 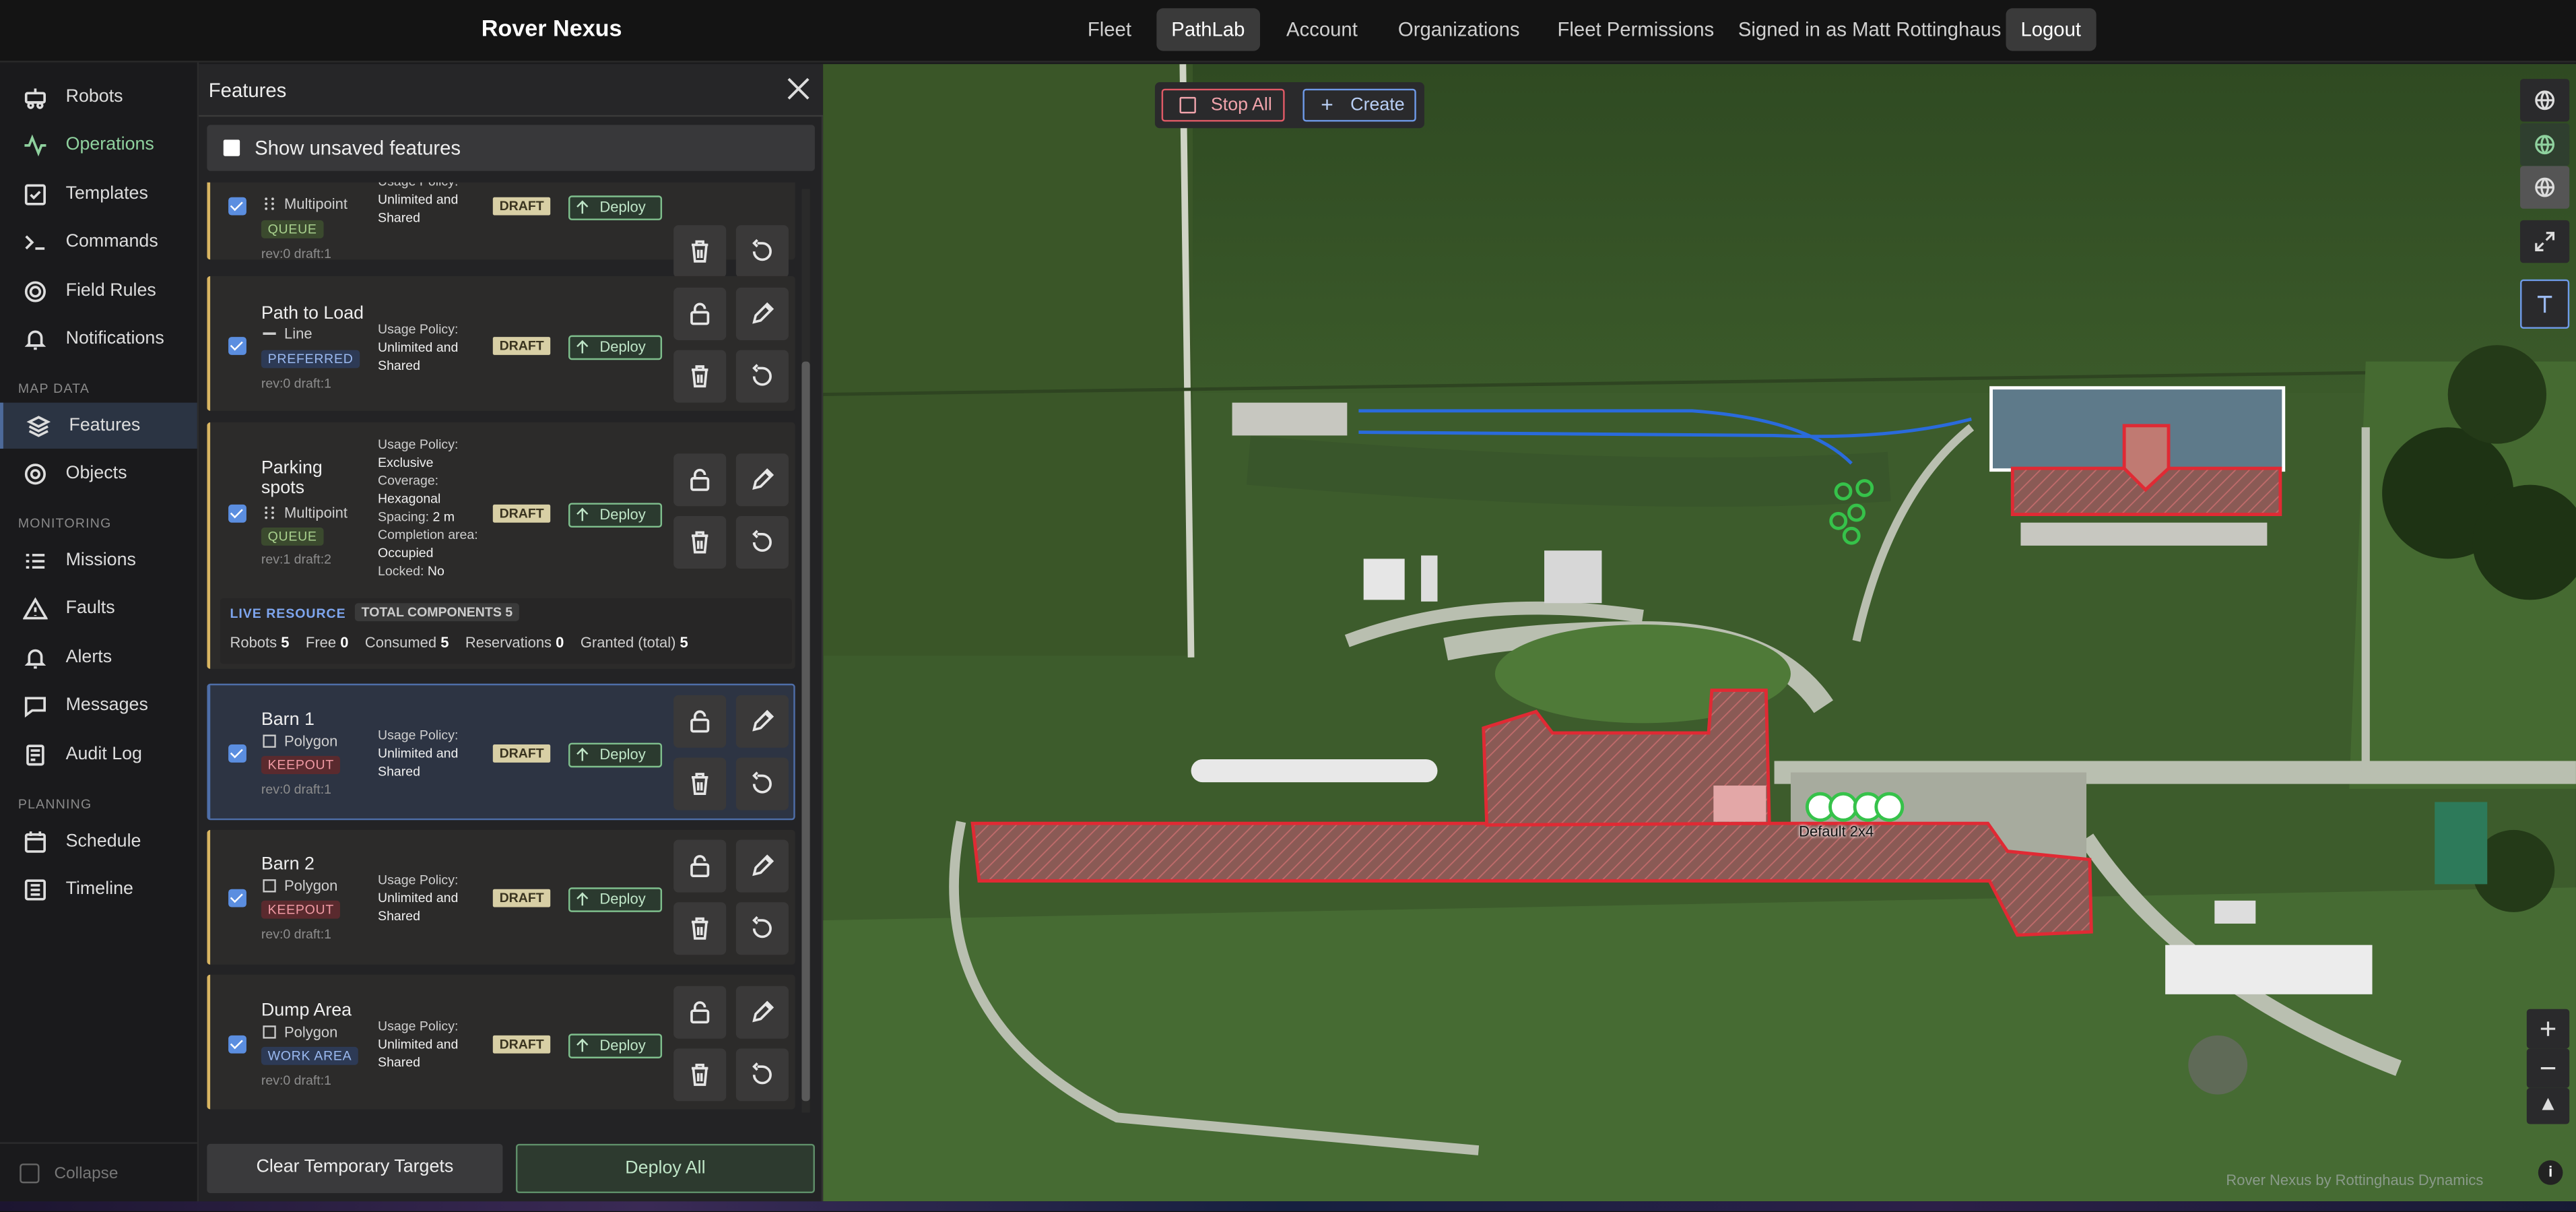 What do you see at coordinates (98, 842) in the screenshot?
I see `sidebar-item-schedule: Schedule` at bounding box center [98, 842].